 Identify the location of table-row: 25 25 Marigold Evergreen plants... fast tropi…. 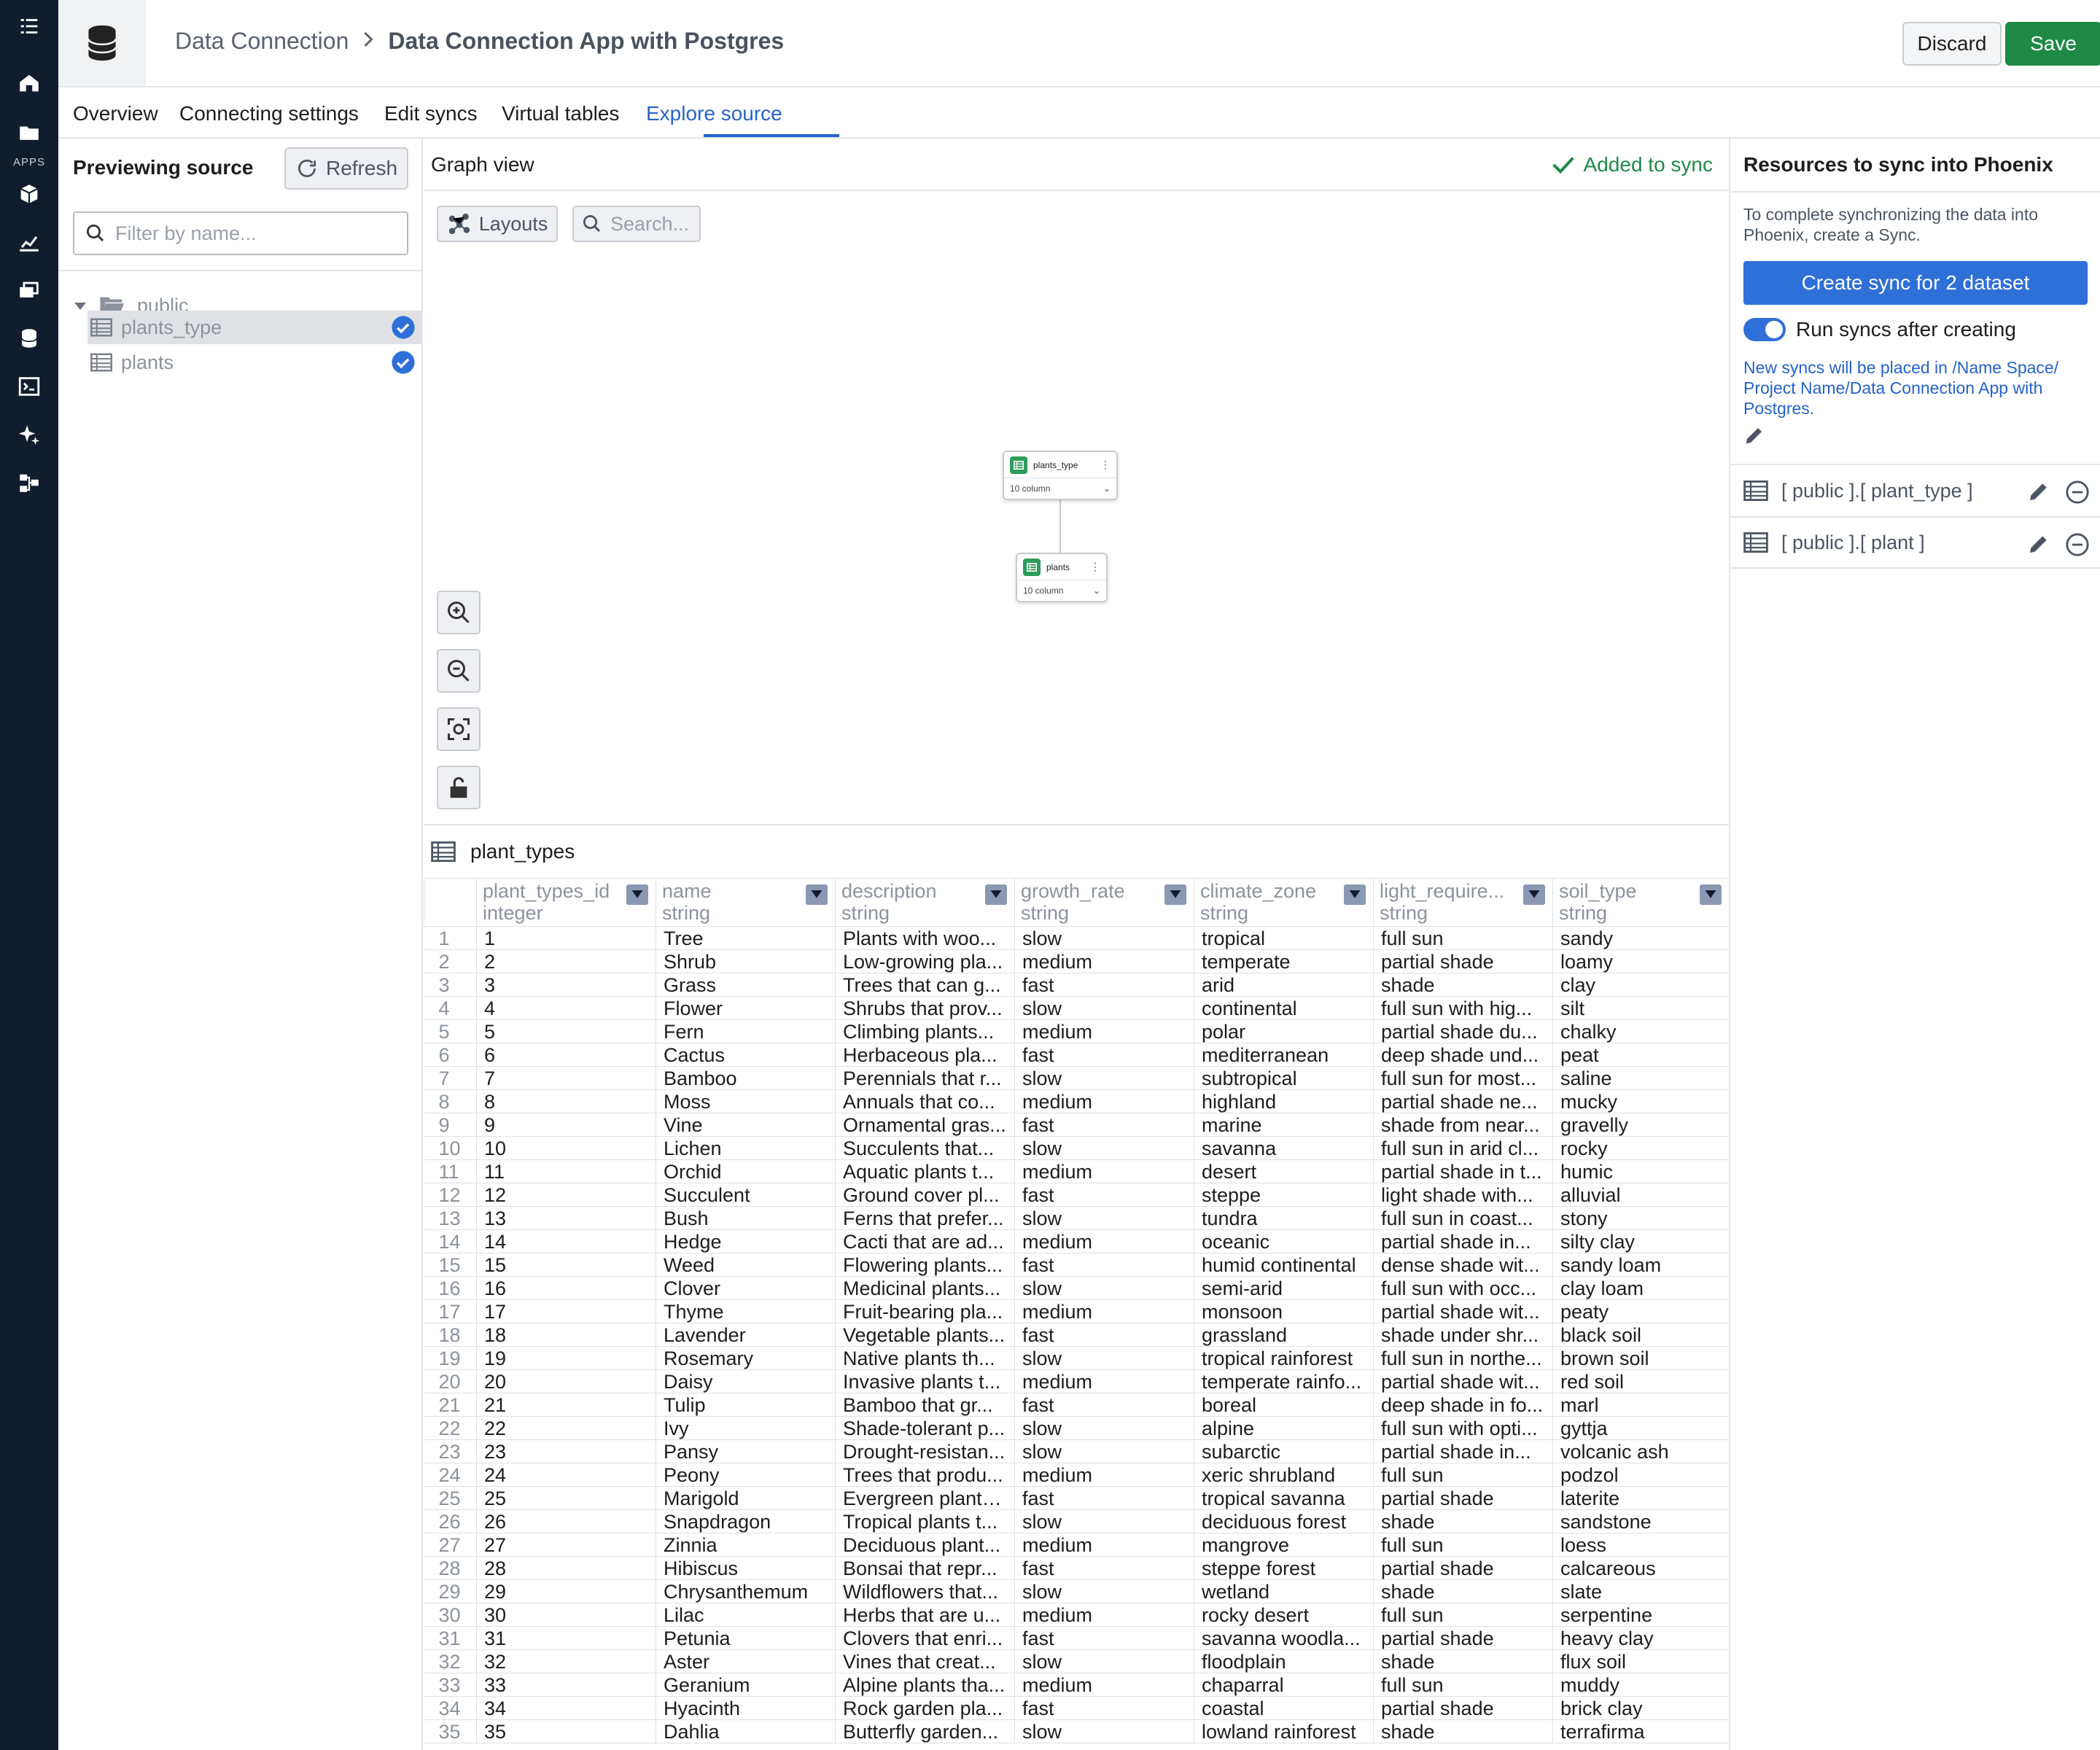
(1076, 1498).